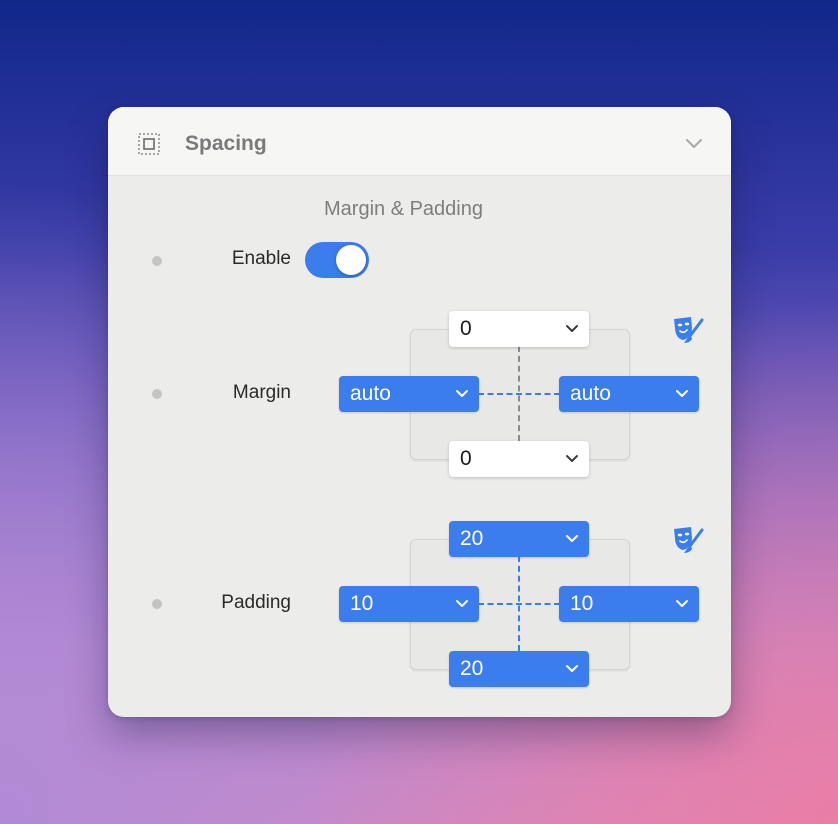 Image resolution: width=838 pixels, height=824 pixels. I want to click on padding-bottom-value: 20, so click(472, 668).